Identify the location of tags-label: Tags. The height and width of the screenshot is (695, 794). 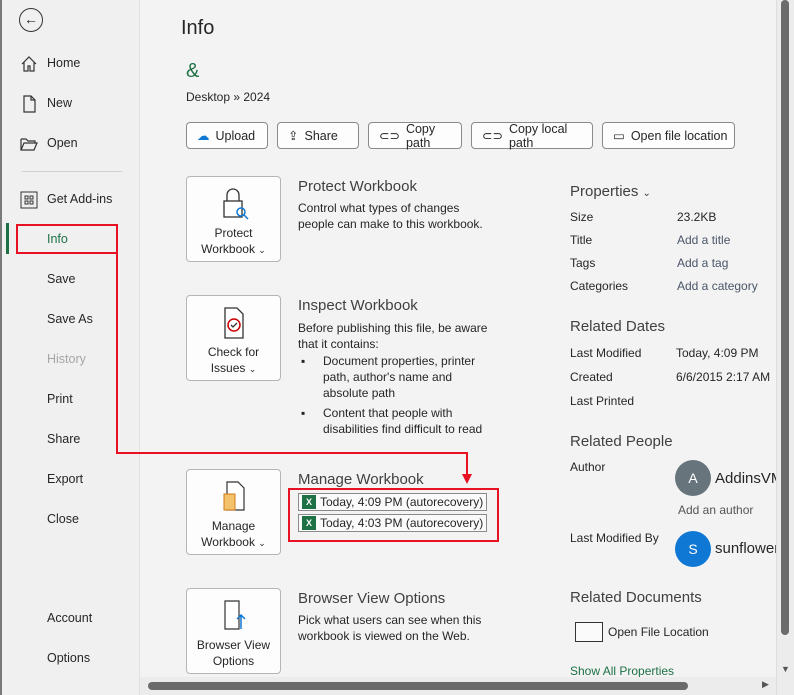
(583, 263).